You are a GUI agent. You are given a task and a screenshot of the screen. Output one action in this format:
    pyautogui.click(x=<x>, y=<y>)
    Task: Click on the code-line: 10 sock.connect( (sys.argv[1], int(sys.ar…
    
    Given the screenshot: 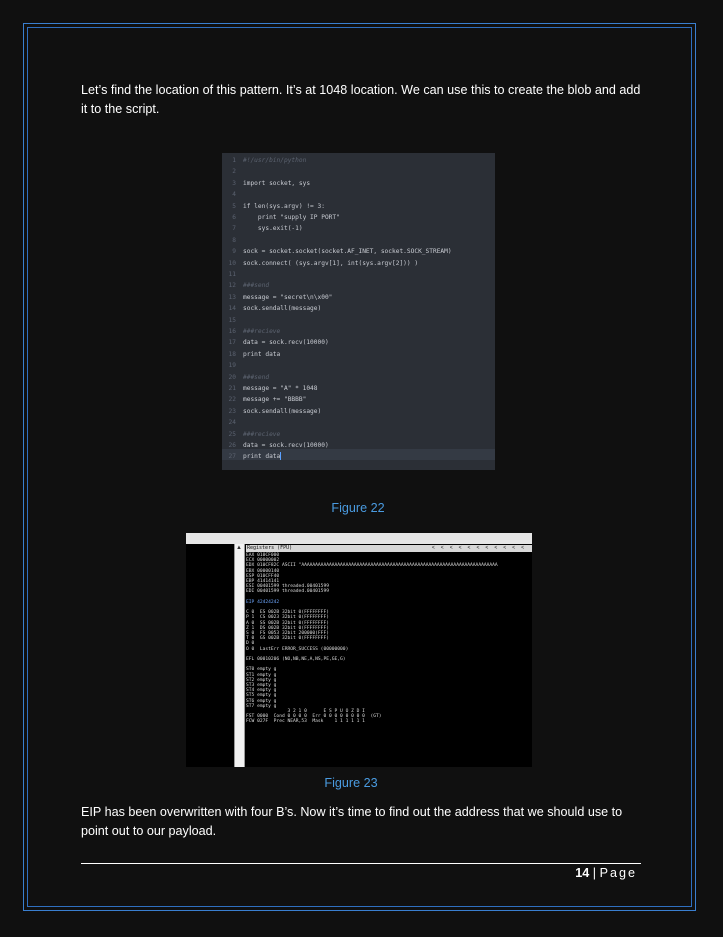 What is the action you would take?
    pyautogui.click(x=358, y=263)
    